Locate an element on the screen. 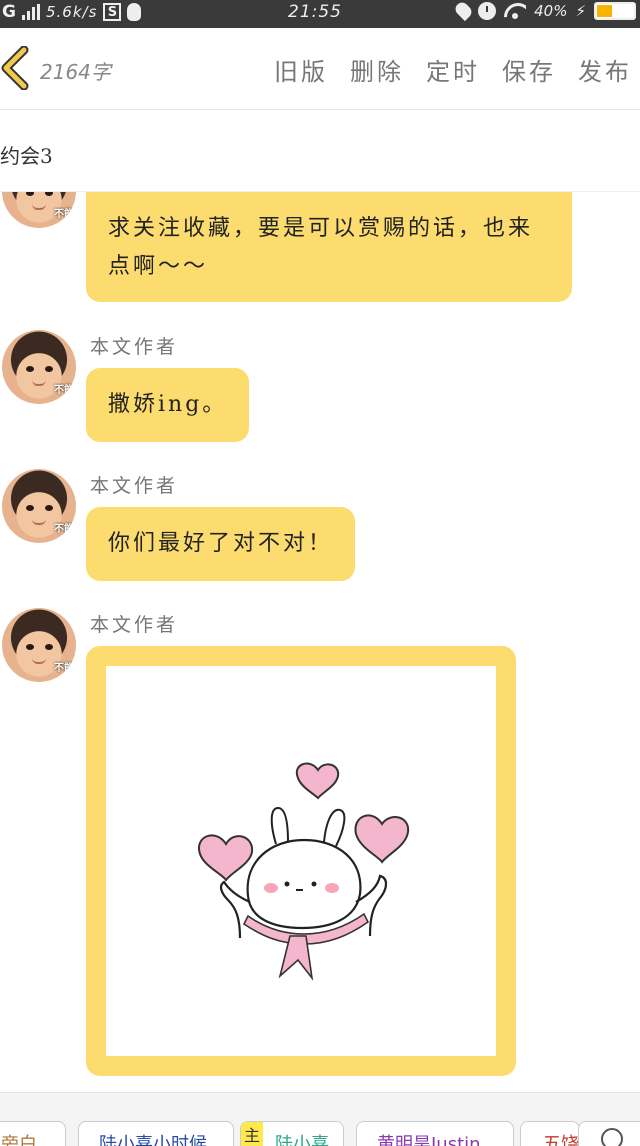 The image size is (640, 1146). battery-fill is located at coordinates (605, 11).